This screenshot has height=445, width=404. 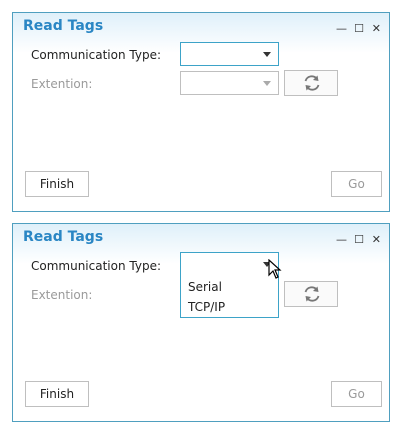 I want to click on mouse-pointer-icon, so click(x=275, y=269).